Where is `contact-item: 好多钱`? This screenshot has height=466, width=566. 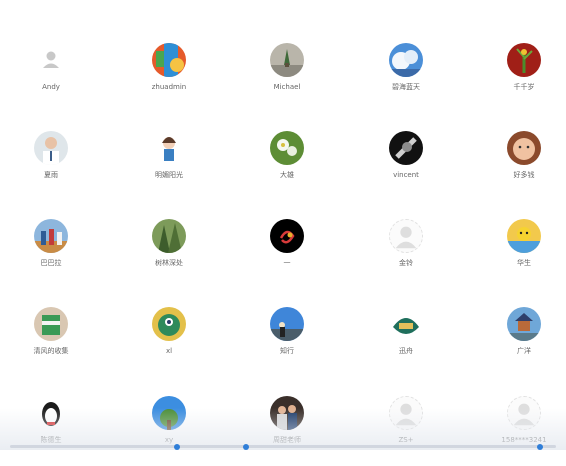
contact-item: 好多钱 is located at coordinates (520, 166).